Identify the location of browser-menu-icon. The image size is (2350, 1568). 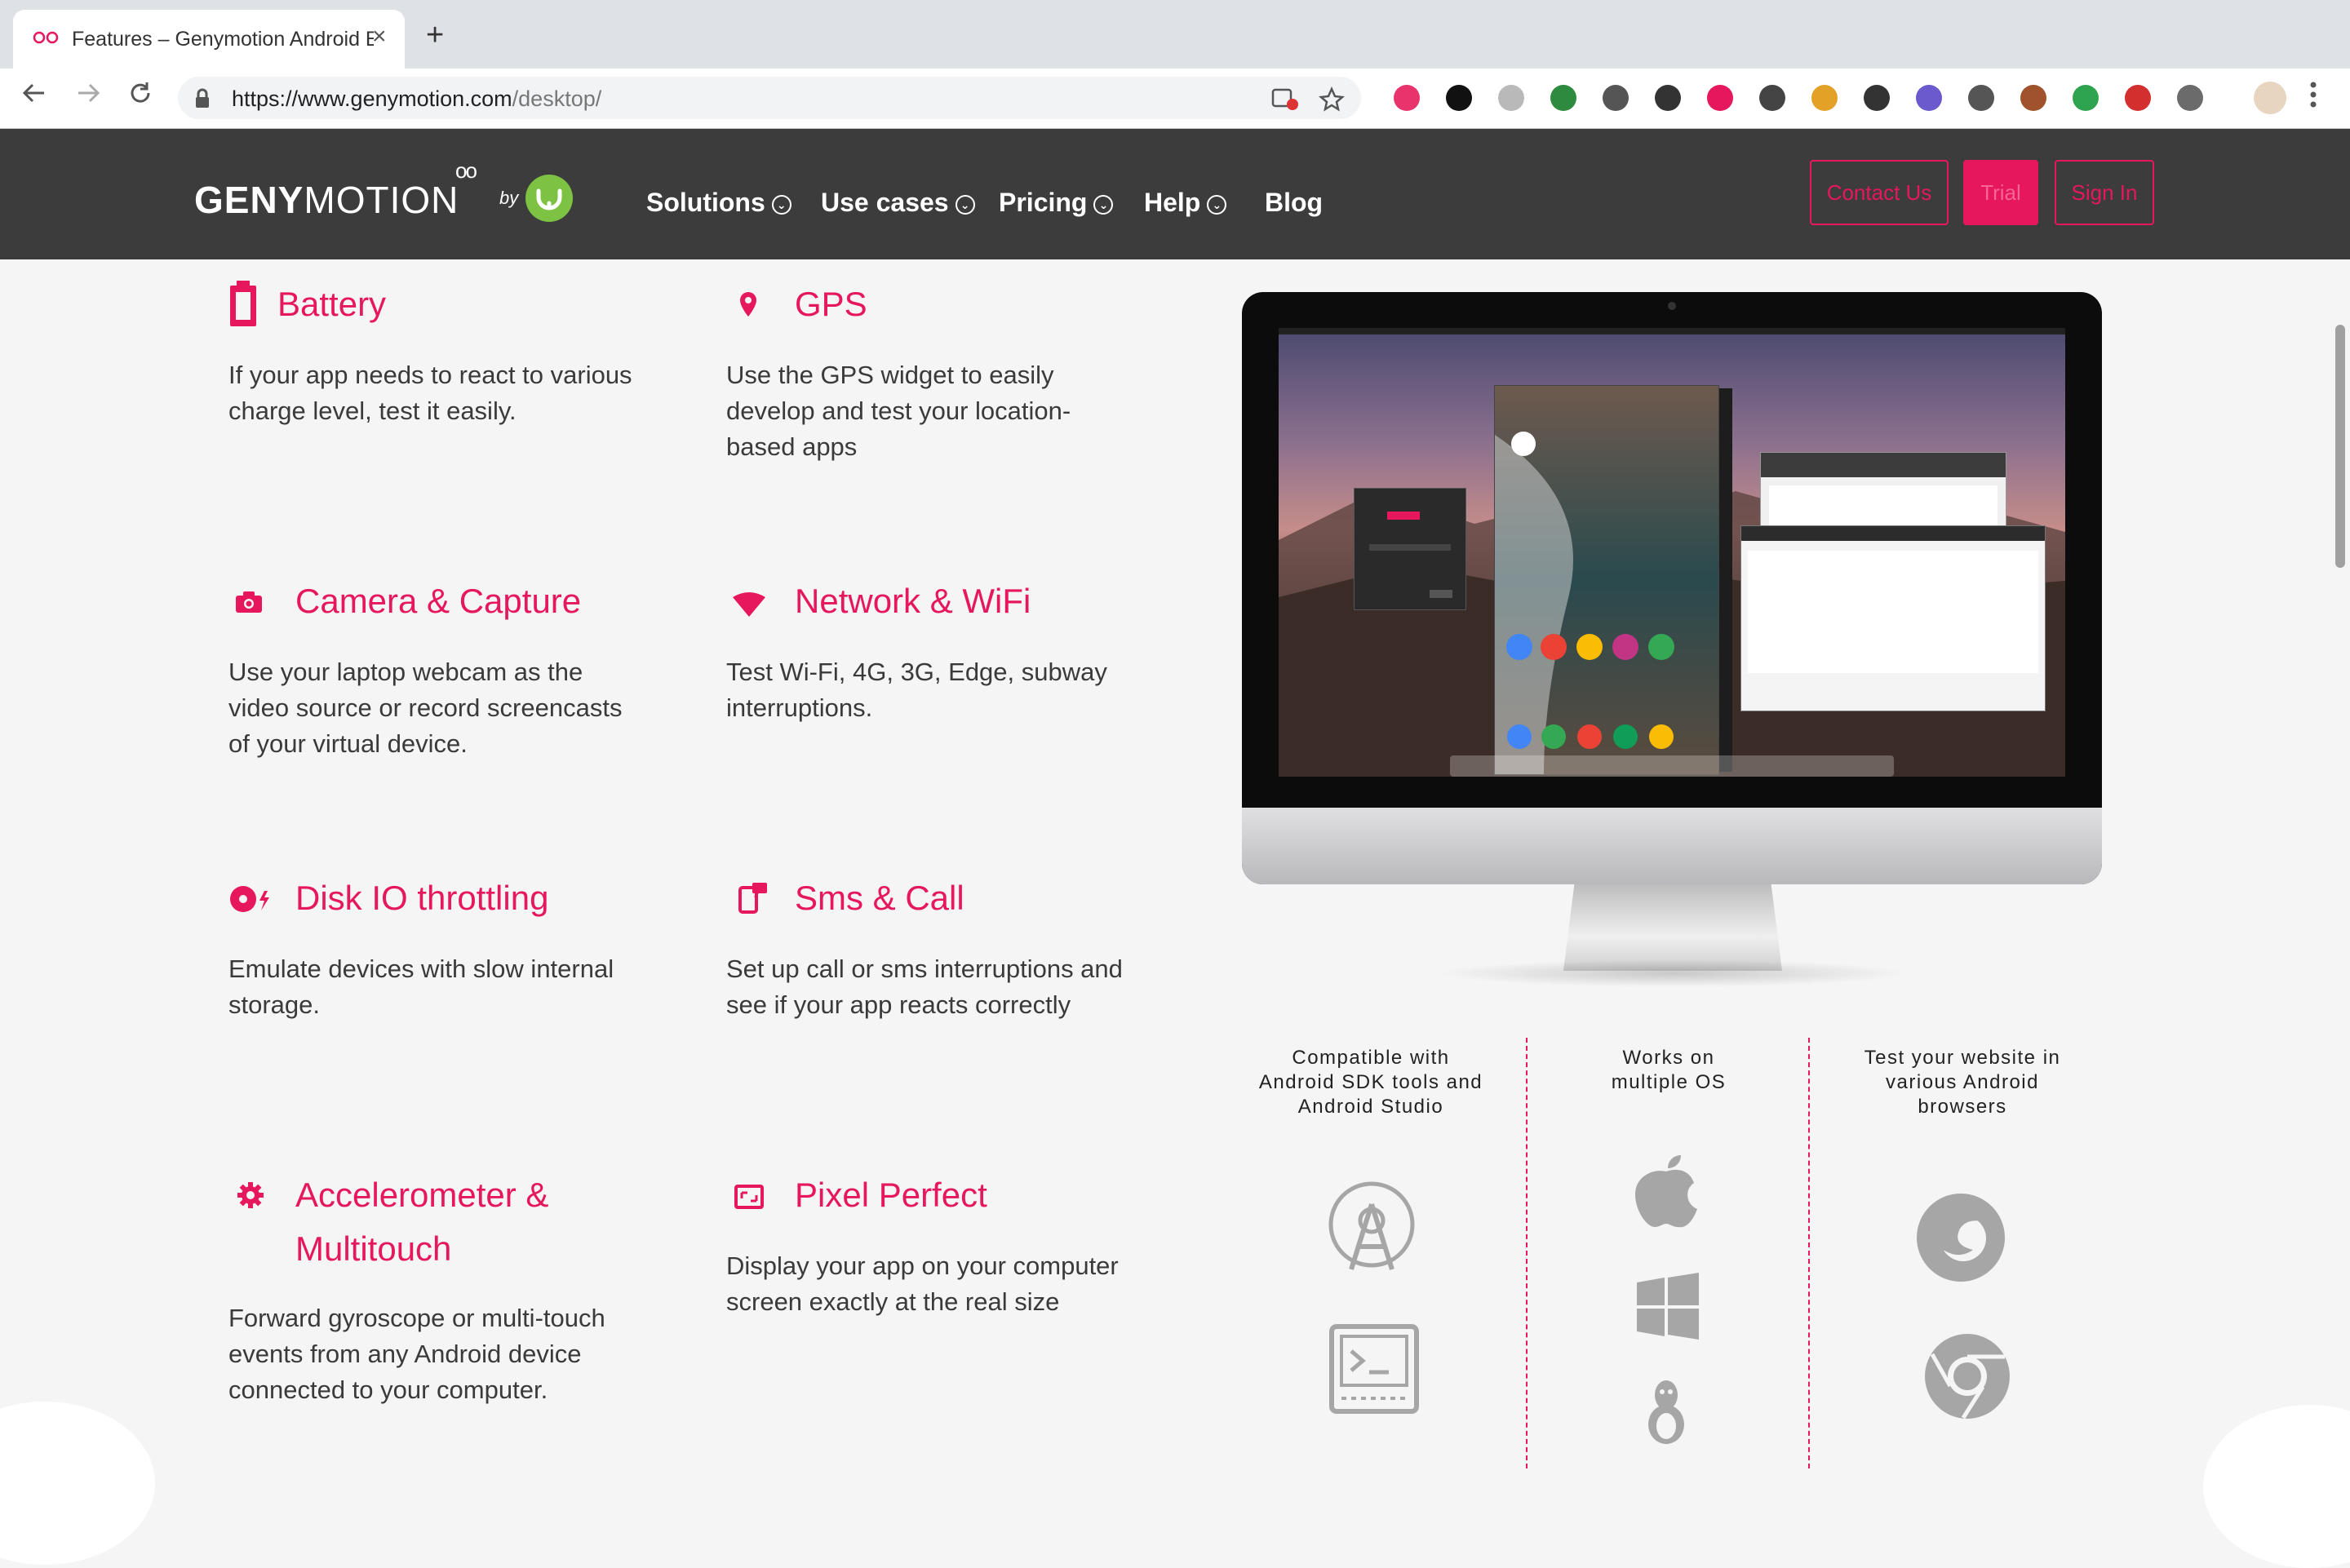
(2313, 98).